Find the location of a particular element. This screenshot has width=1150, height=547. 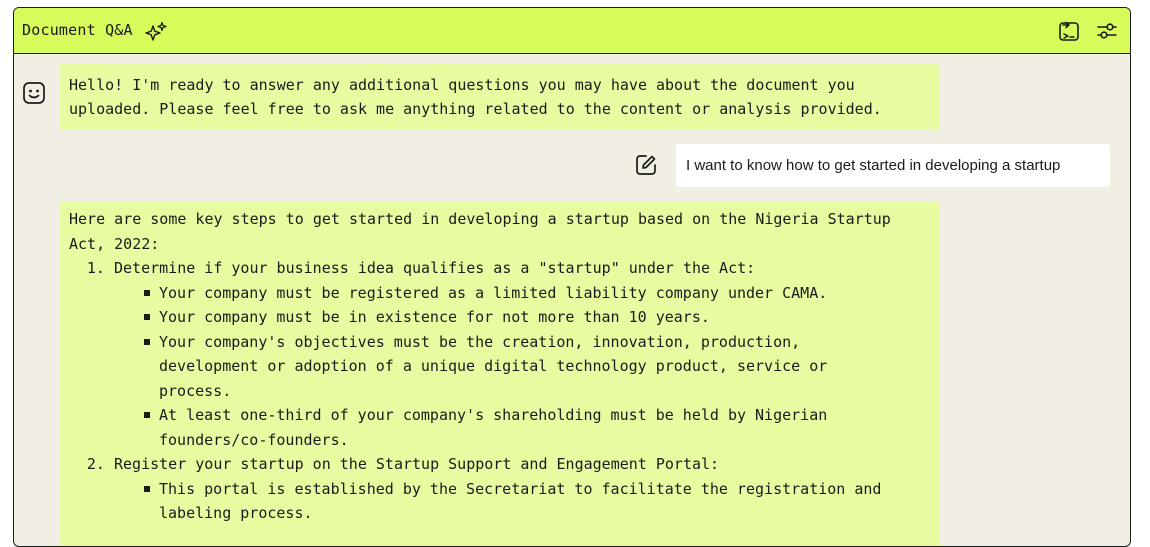

bullet-line: process. is located at coordinates (195, 390).